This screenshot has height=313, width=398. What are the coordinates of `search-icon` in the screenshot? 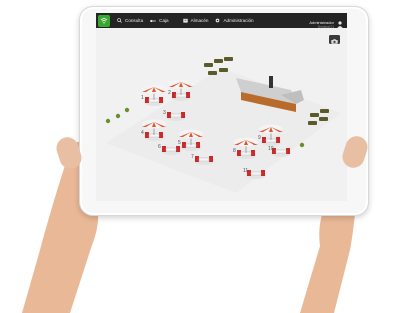 It's located at (119, 20).